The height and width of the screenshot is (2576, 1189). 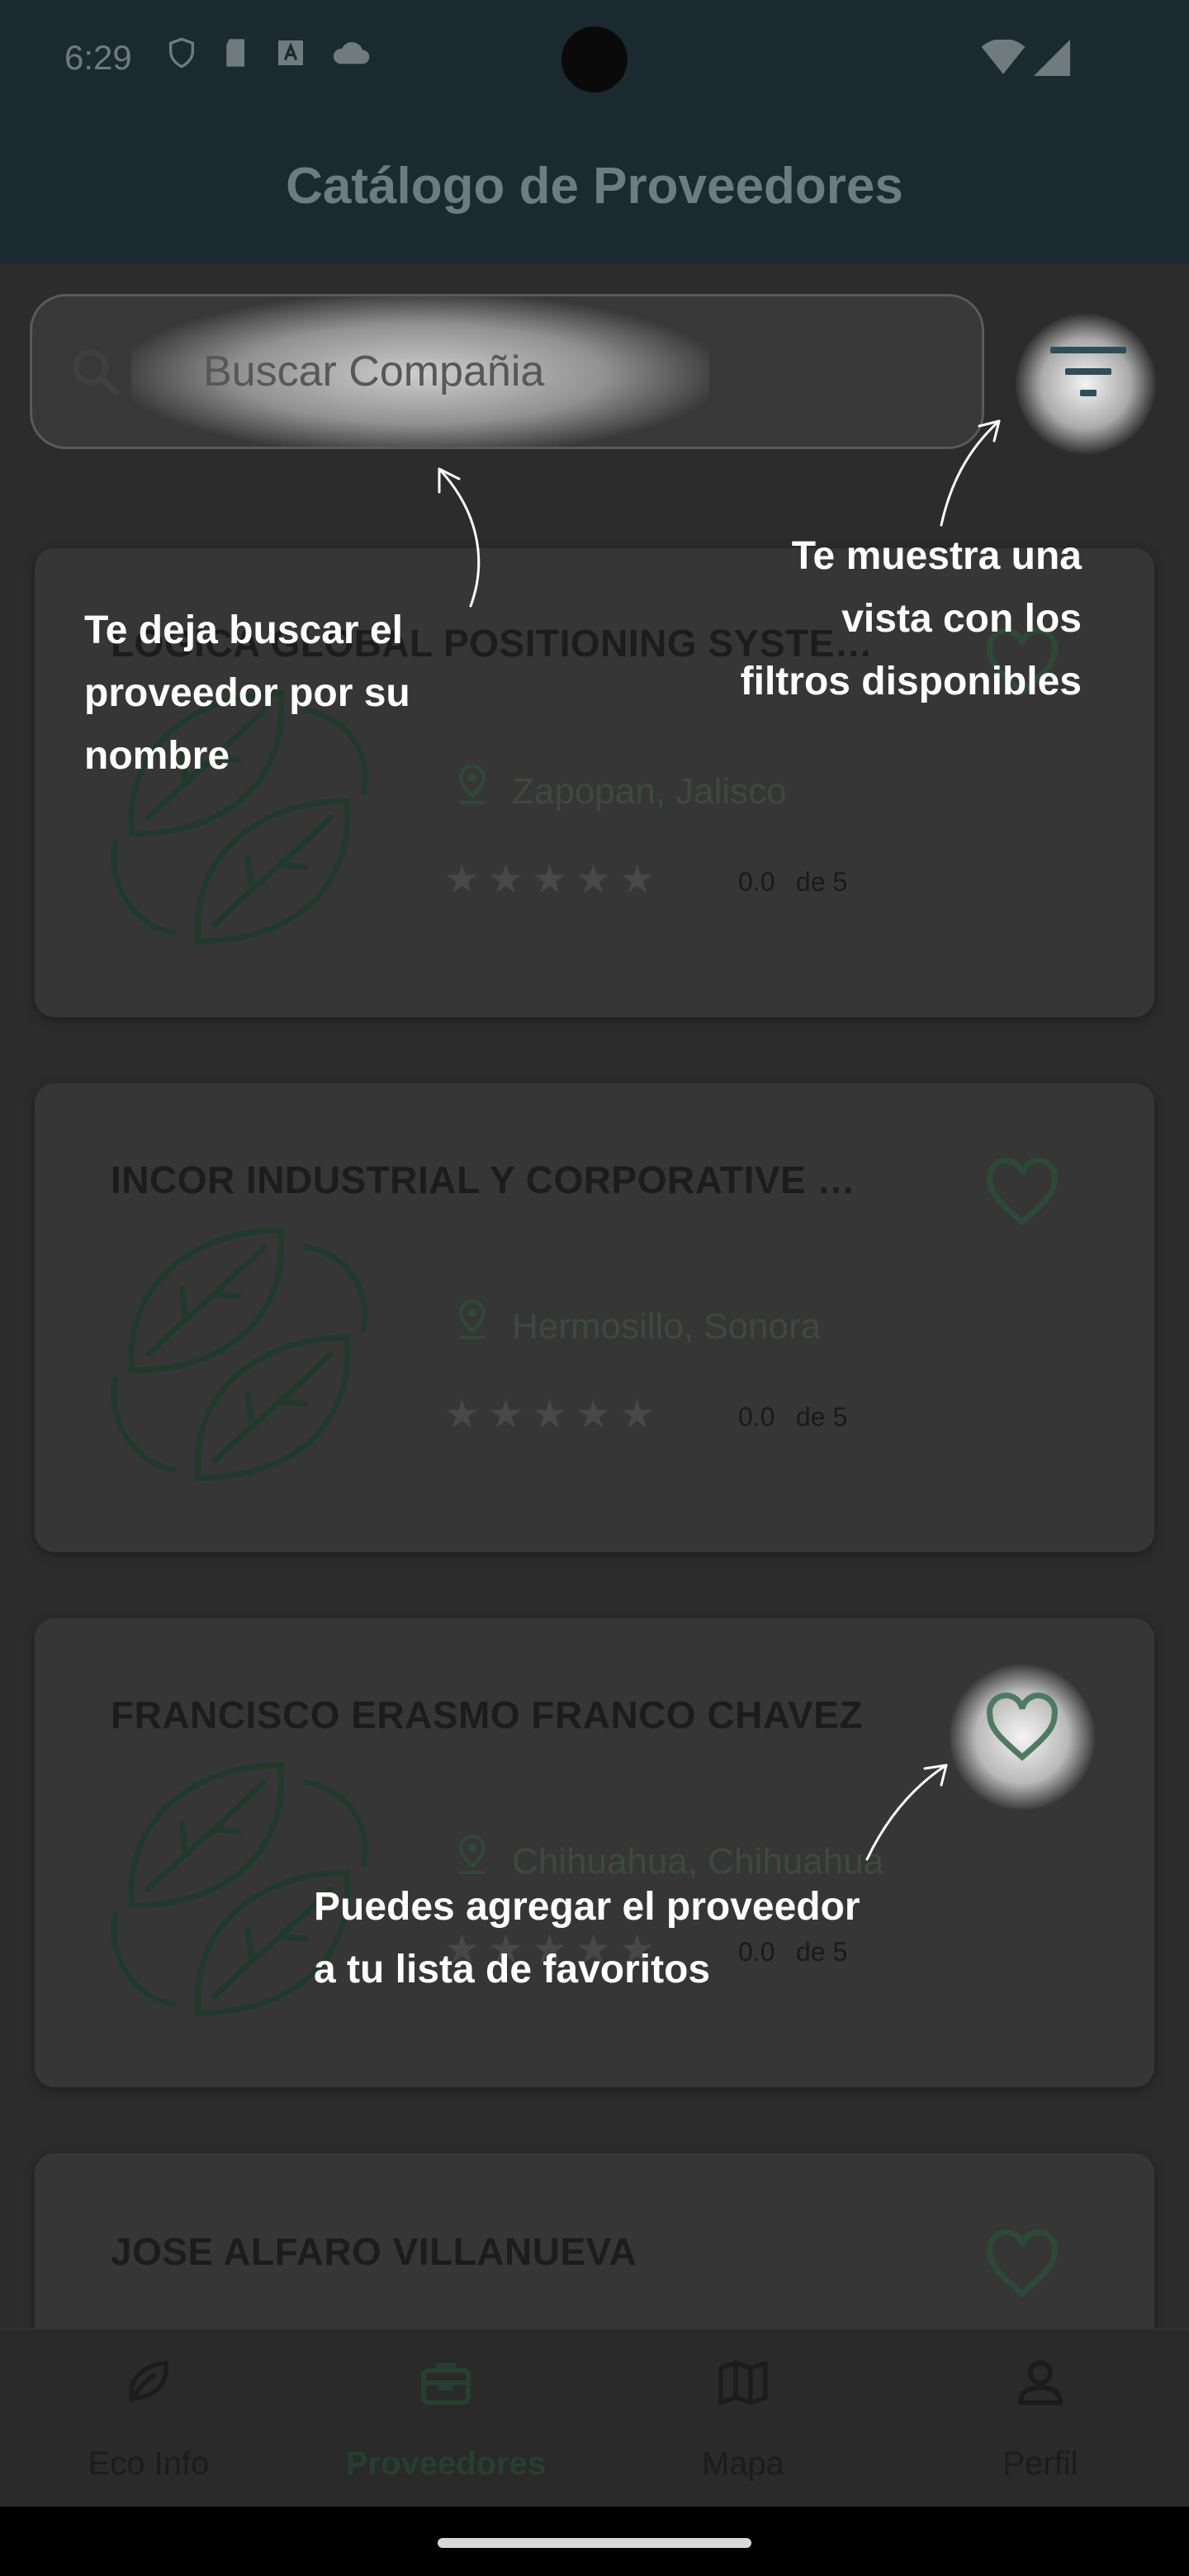 I want to click on person-icon, so click(x=1040, y=2383).